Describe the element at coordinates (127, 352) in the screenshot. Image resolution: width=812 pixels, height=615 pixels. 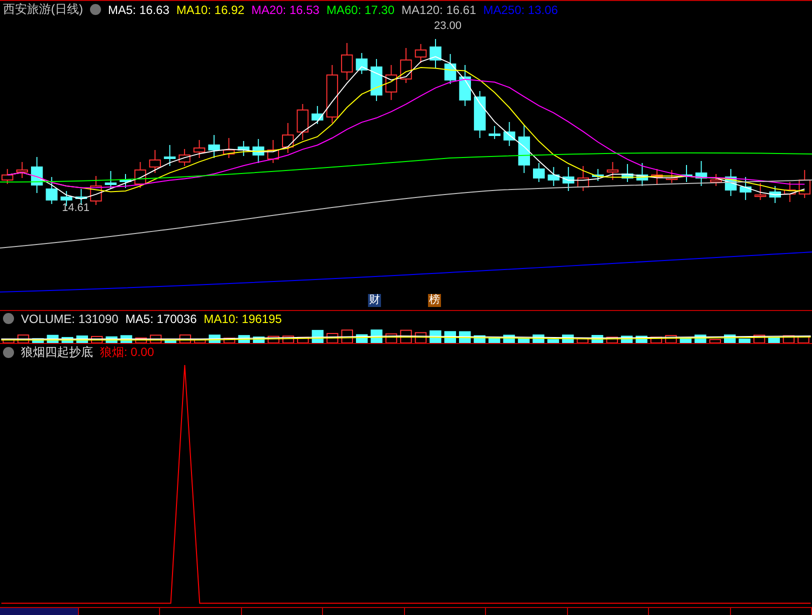
I see `indicator-value-label: 狼烟: 0.00` at that location.